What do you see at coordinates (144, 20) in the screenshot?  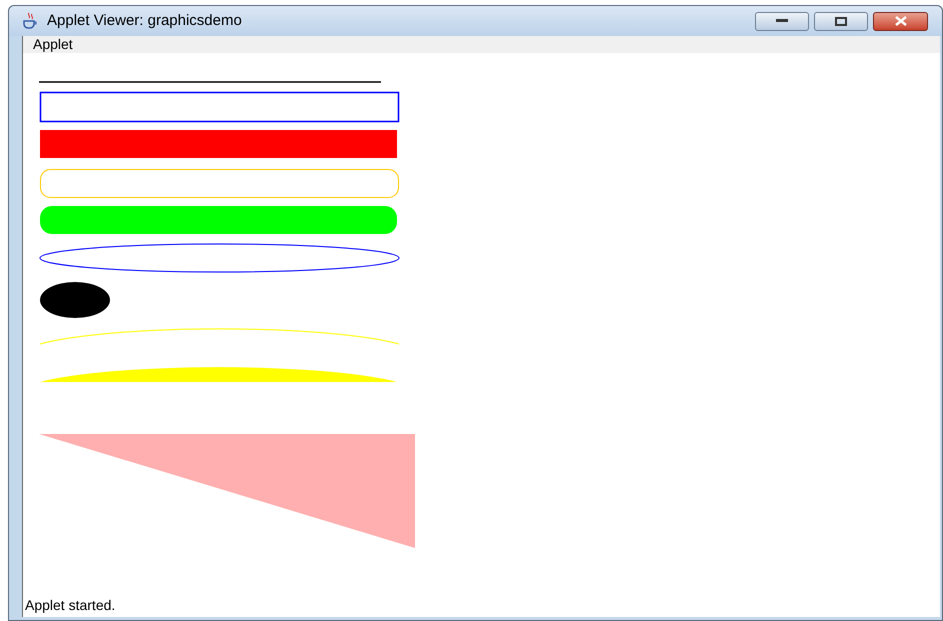 I see `window-title: Applet Viewer: graphicsdemo` at bounding box center [144, 20].